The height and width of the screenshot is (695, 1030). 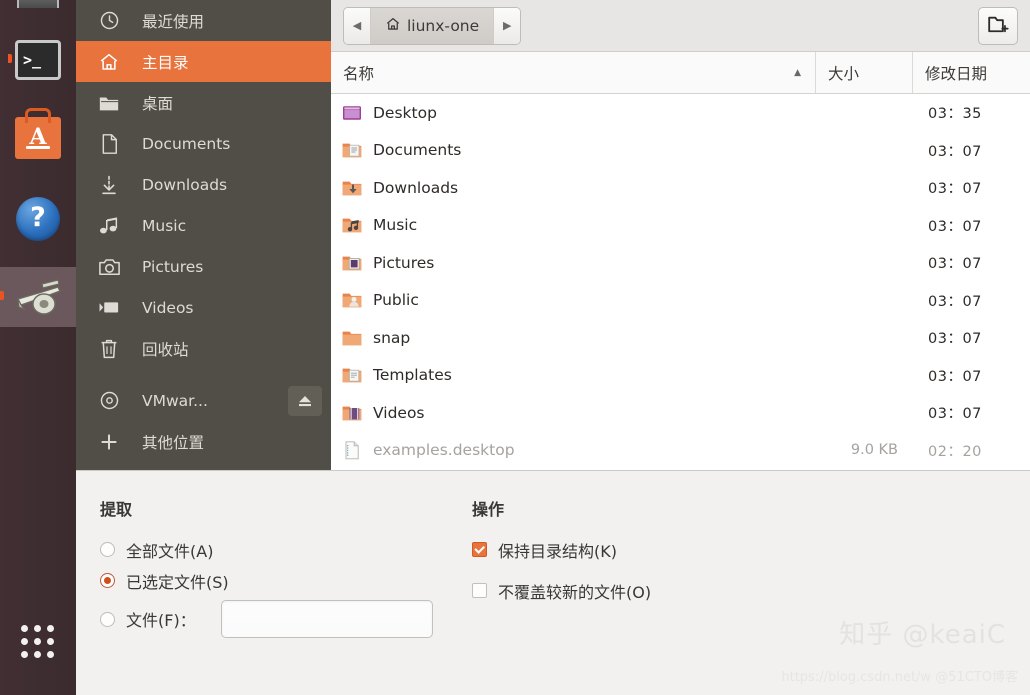 What do you see at coordinates (10, 58) in the screenshot?
I see `running-indicator-terminal` at bounding box center [10, 58].